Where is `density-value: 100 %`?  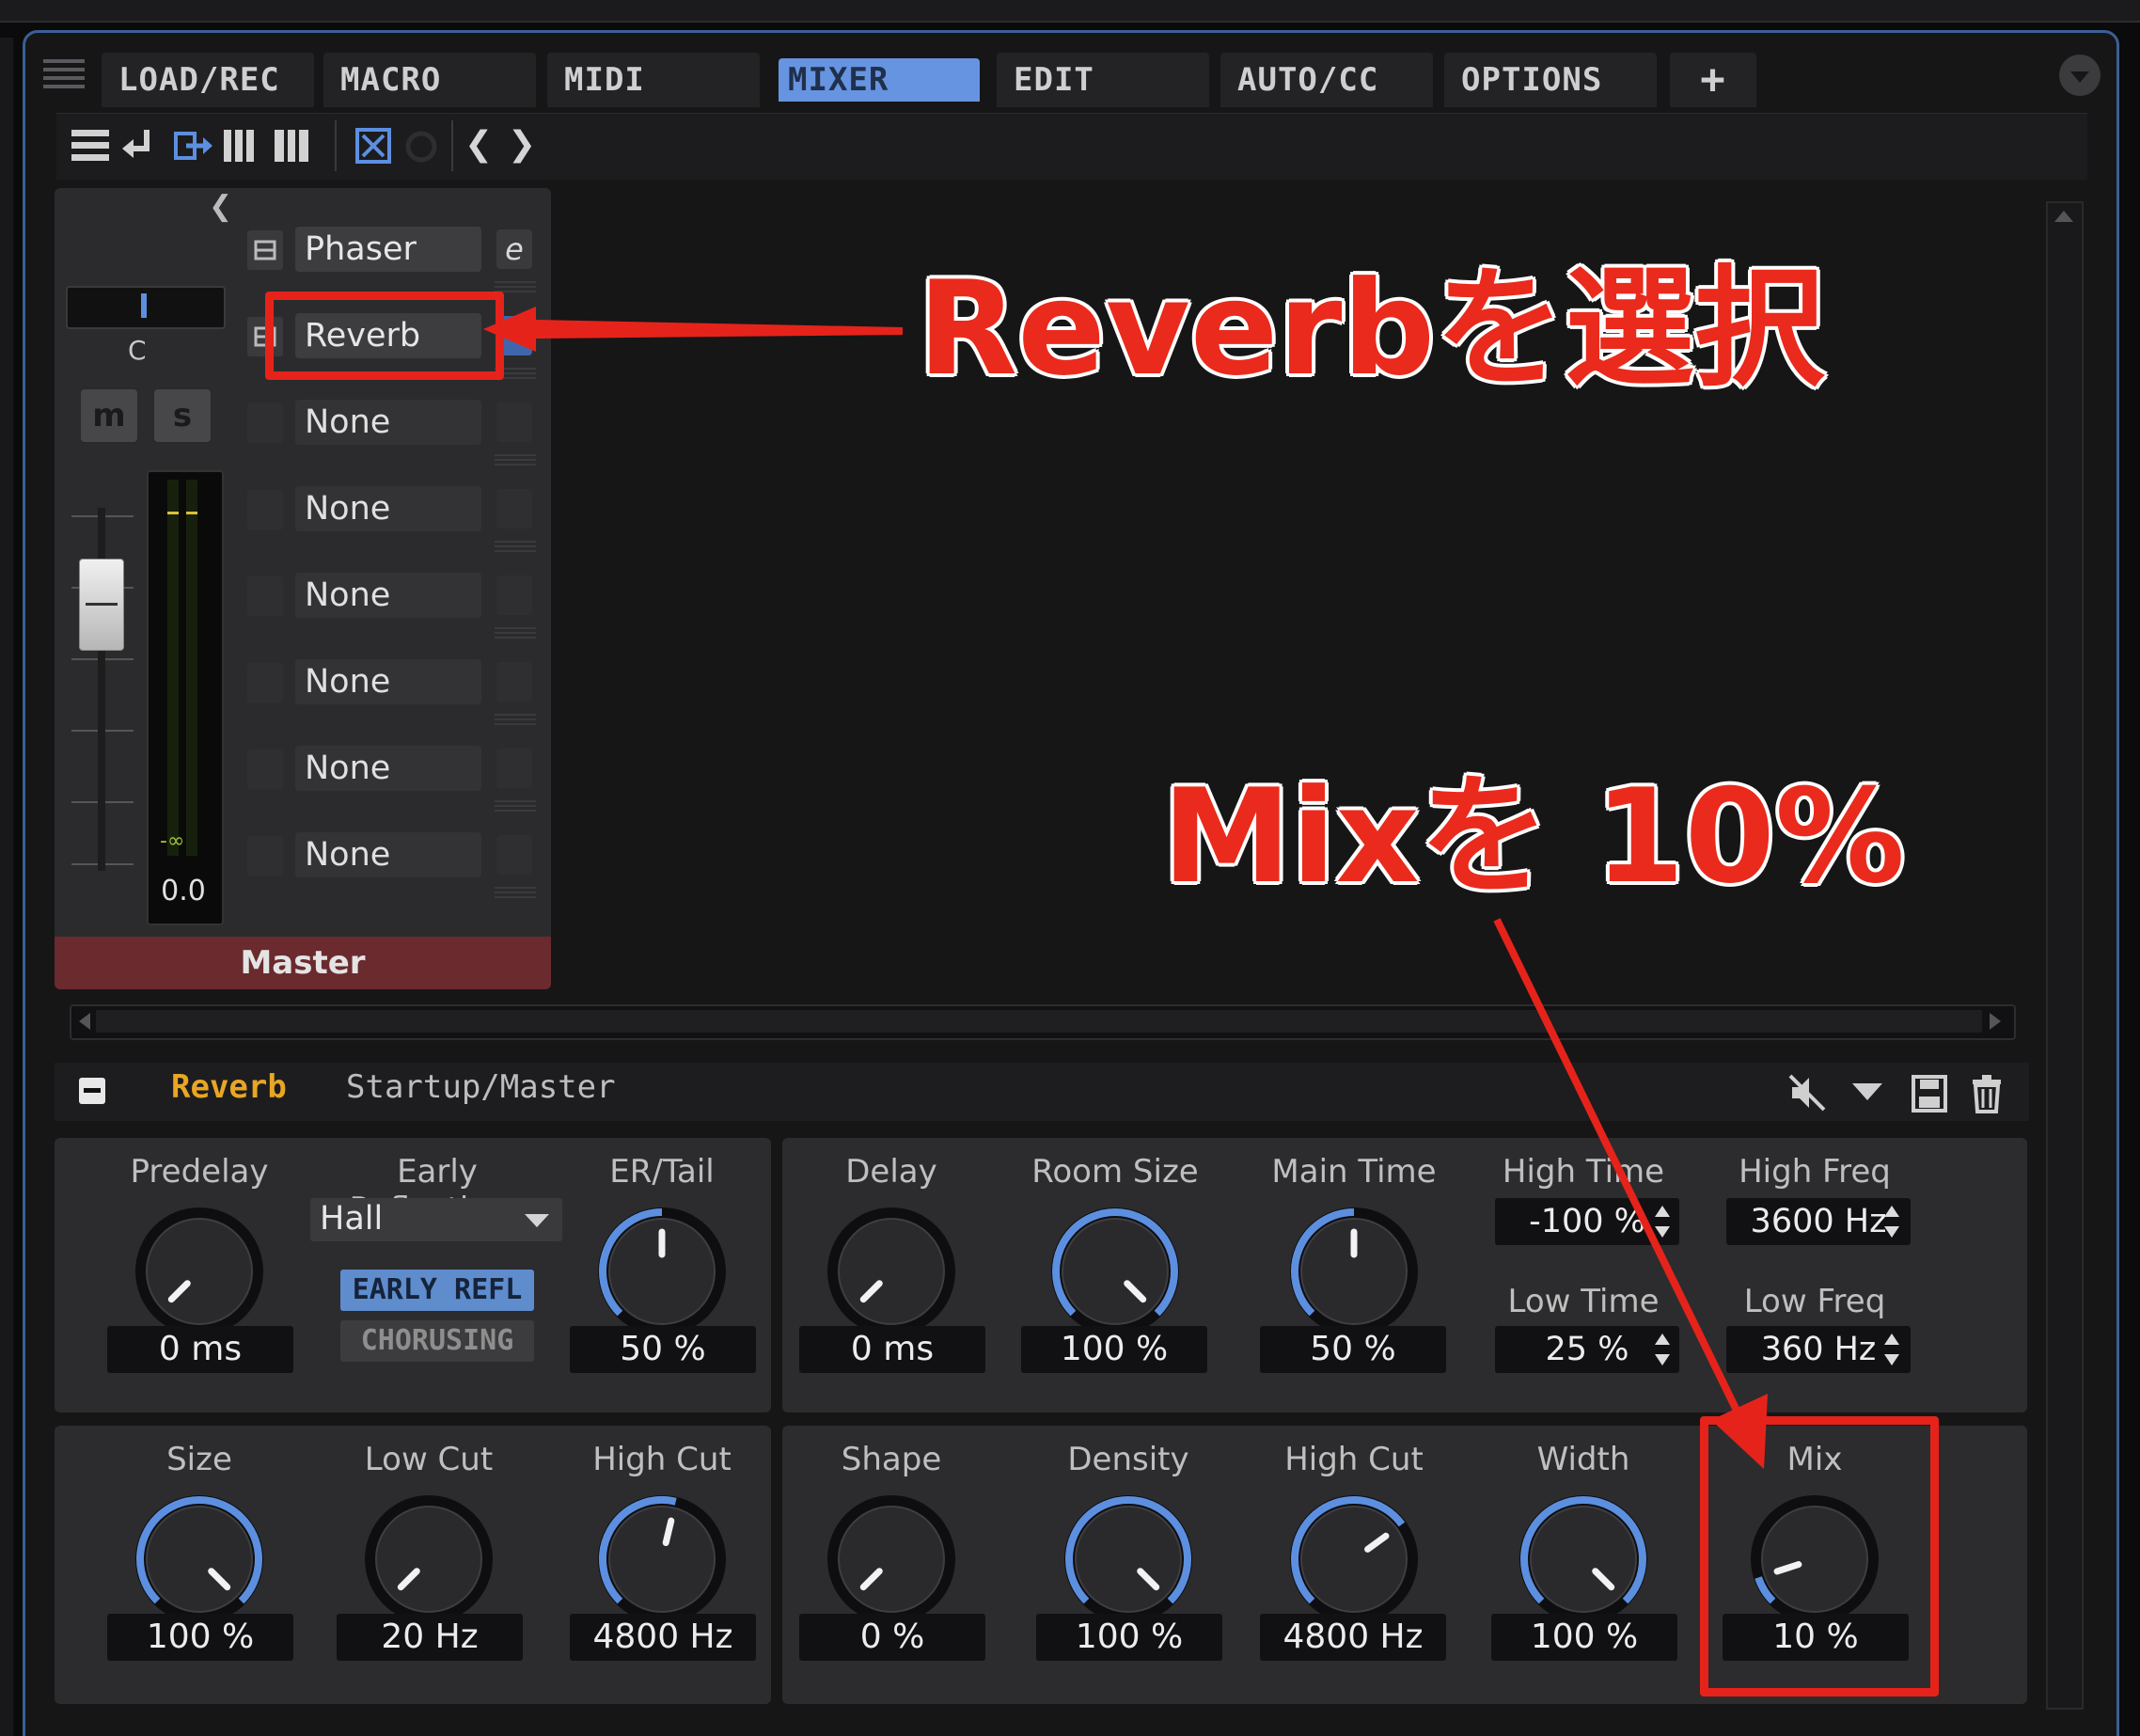
density-value: 100 % is located at coordinates (1129, 1637).